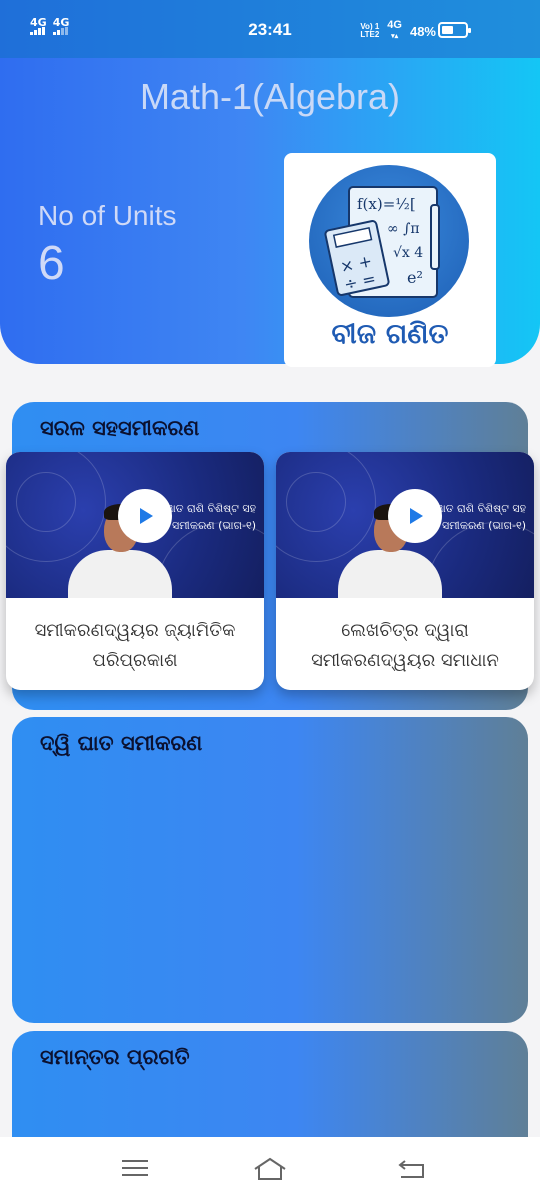 The width and height of the screenshot is (540, 1200). Describe the element at coordinates (389, 241) in the screenshot. I see `algebra-calculator-icon: f(x)=½[ ∞ ∫π √x 4 e² × + ÷ =` at that location.